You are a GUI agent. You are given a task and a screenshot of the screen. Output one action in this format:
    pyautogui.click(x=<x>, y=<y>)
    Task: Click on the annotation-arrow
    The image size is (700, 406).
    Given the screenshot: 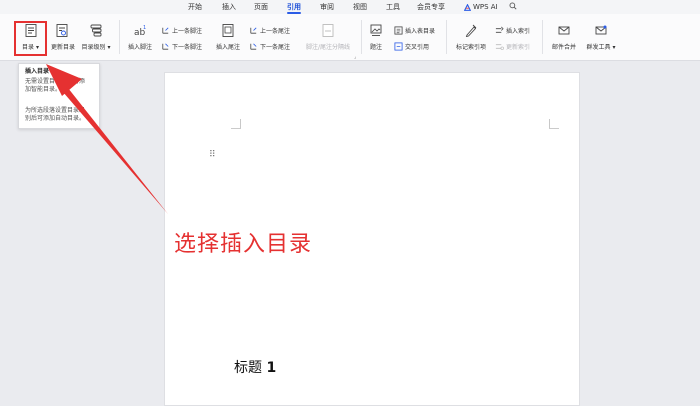 What is the action you would take?
    pyautogui.click(x=107, y=139)
    